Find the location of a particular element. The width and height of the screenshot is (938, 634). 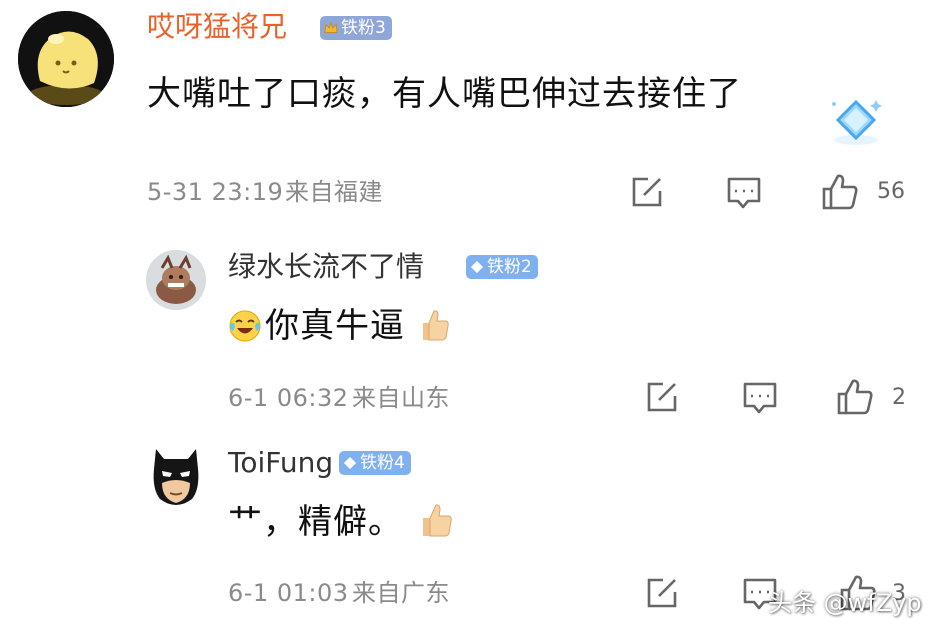

fan-badge: 铁粉4 is located at coordinates (375, 463).